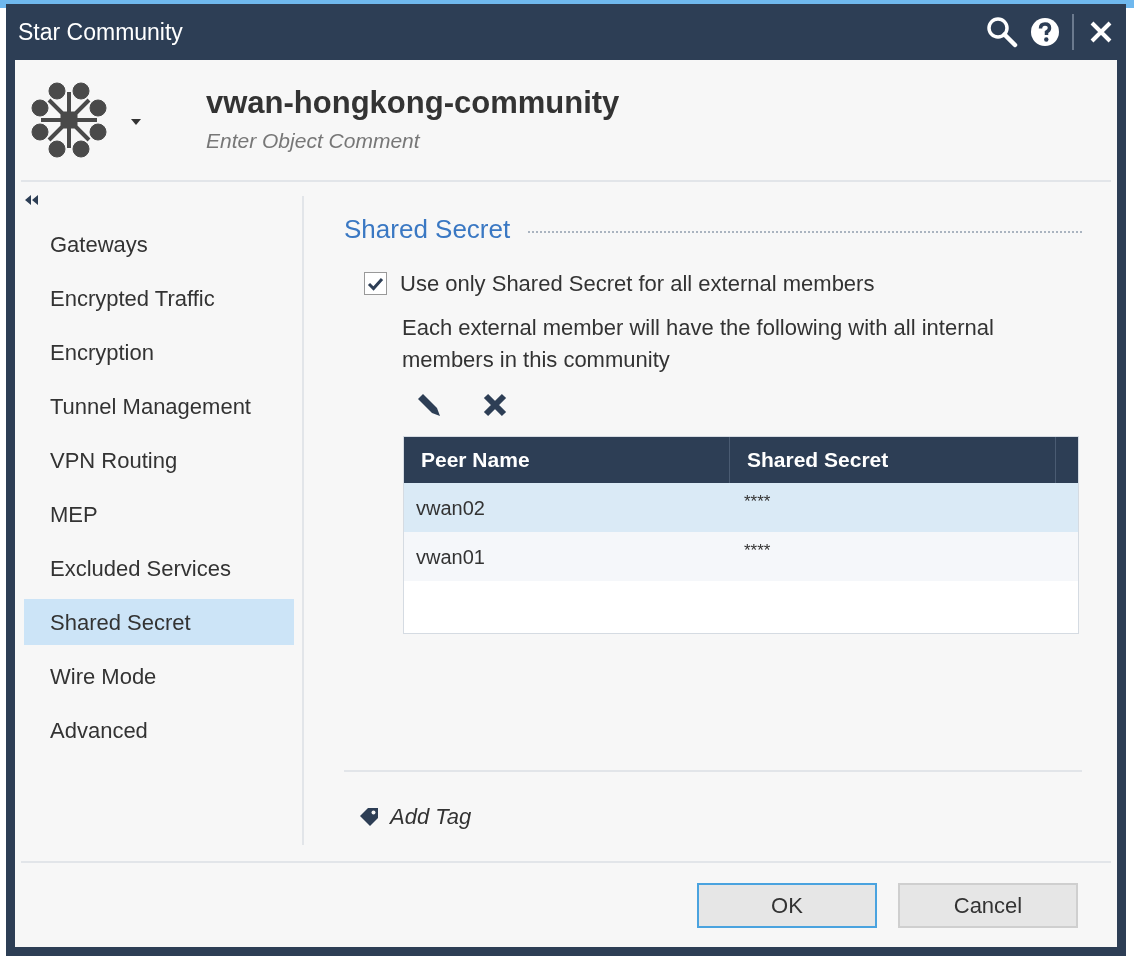 This screenshot has height=960, width=1134. I want to click on sidebar-item: Encrypted Traffic, so click(159, 298).